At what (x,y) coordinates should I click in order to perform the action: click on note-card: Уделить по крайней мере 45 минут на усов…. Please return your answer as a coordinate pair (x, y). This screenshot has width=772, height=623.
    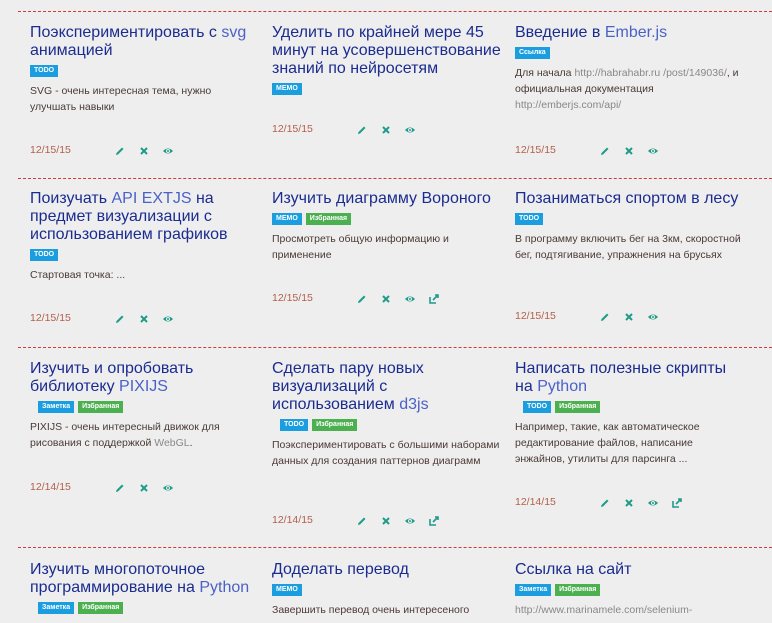
    Looking at the image, I should click on (387, 98).